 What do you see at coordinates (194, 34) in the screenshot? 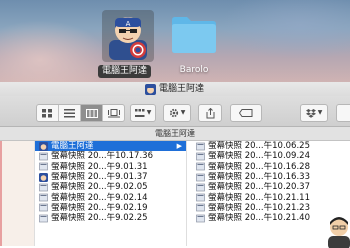
I see `folder-icon` at bounding box center [194, 34].